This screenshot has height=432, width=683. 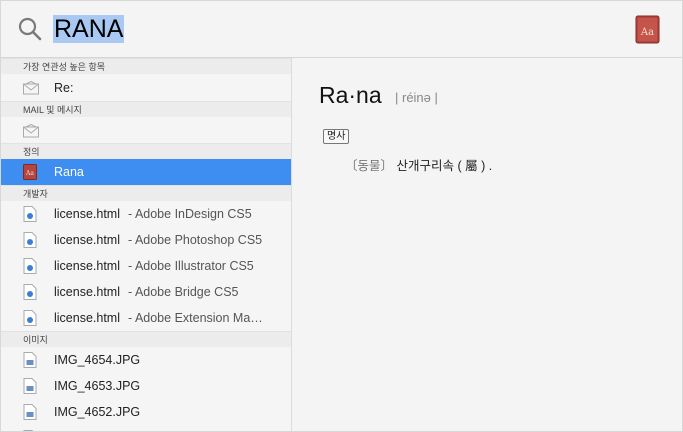 I want to click on result-row-image-partial, so click(x=146, y=428).